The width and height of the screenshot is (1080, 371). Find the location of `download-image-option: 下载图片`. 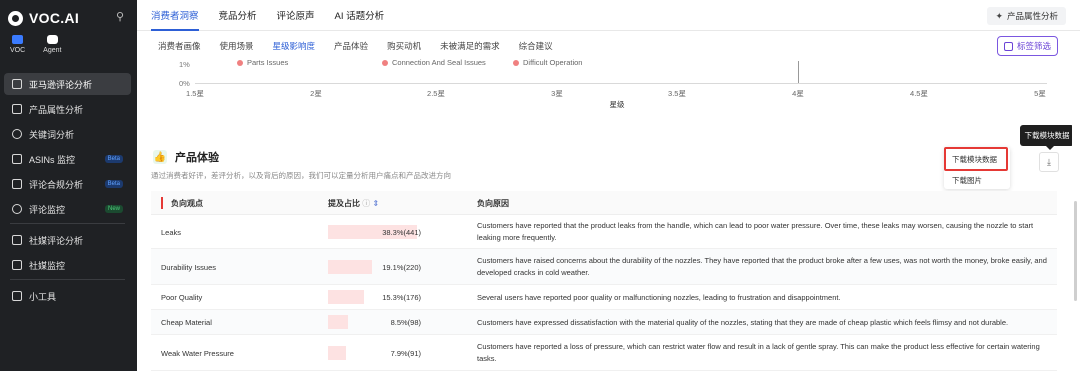

download-image-option: 下载图片 is located at coordinates (967, 180).